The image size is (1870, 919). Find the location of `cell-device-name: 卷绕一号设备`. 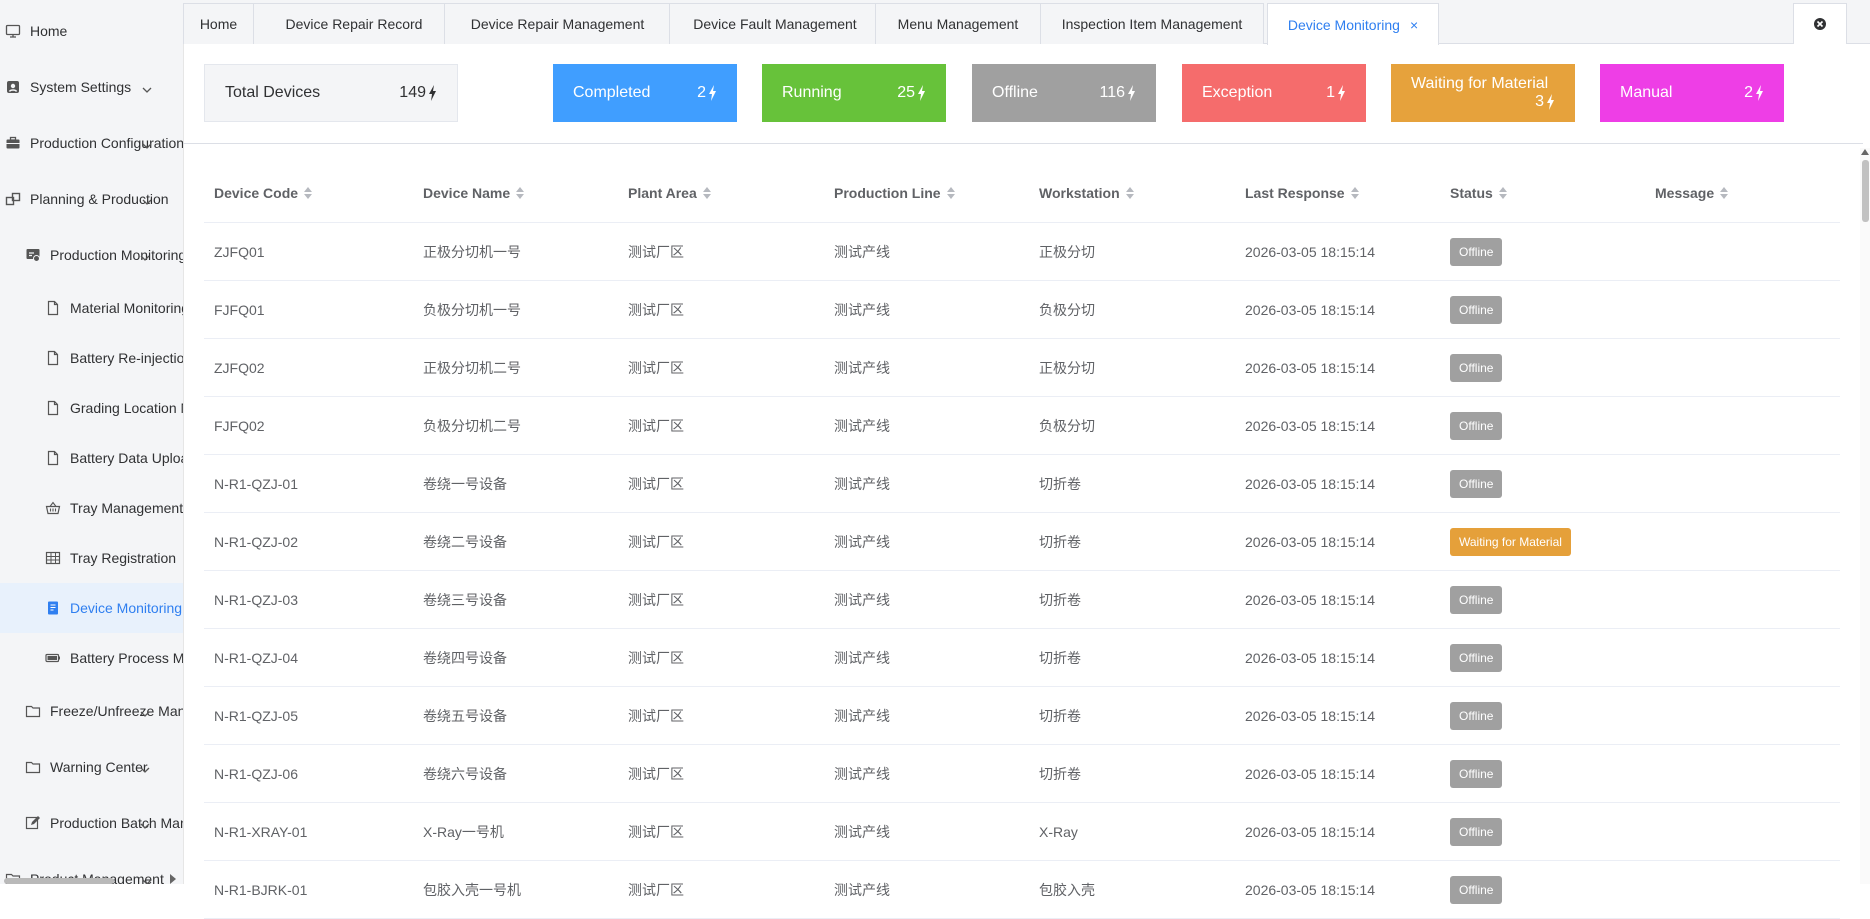

cell-device-name: 卷绕一号设备 is located at coordinates (465, 483).